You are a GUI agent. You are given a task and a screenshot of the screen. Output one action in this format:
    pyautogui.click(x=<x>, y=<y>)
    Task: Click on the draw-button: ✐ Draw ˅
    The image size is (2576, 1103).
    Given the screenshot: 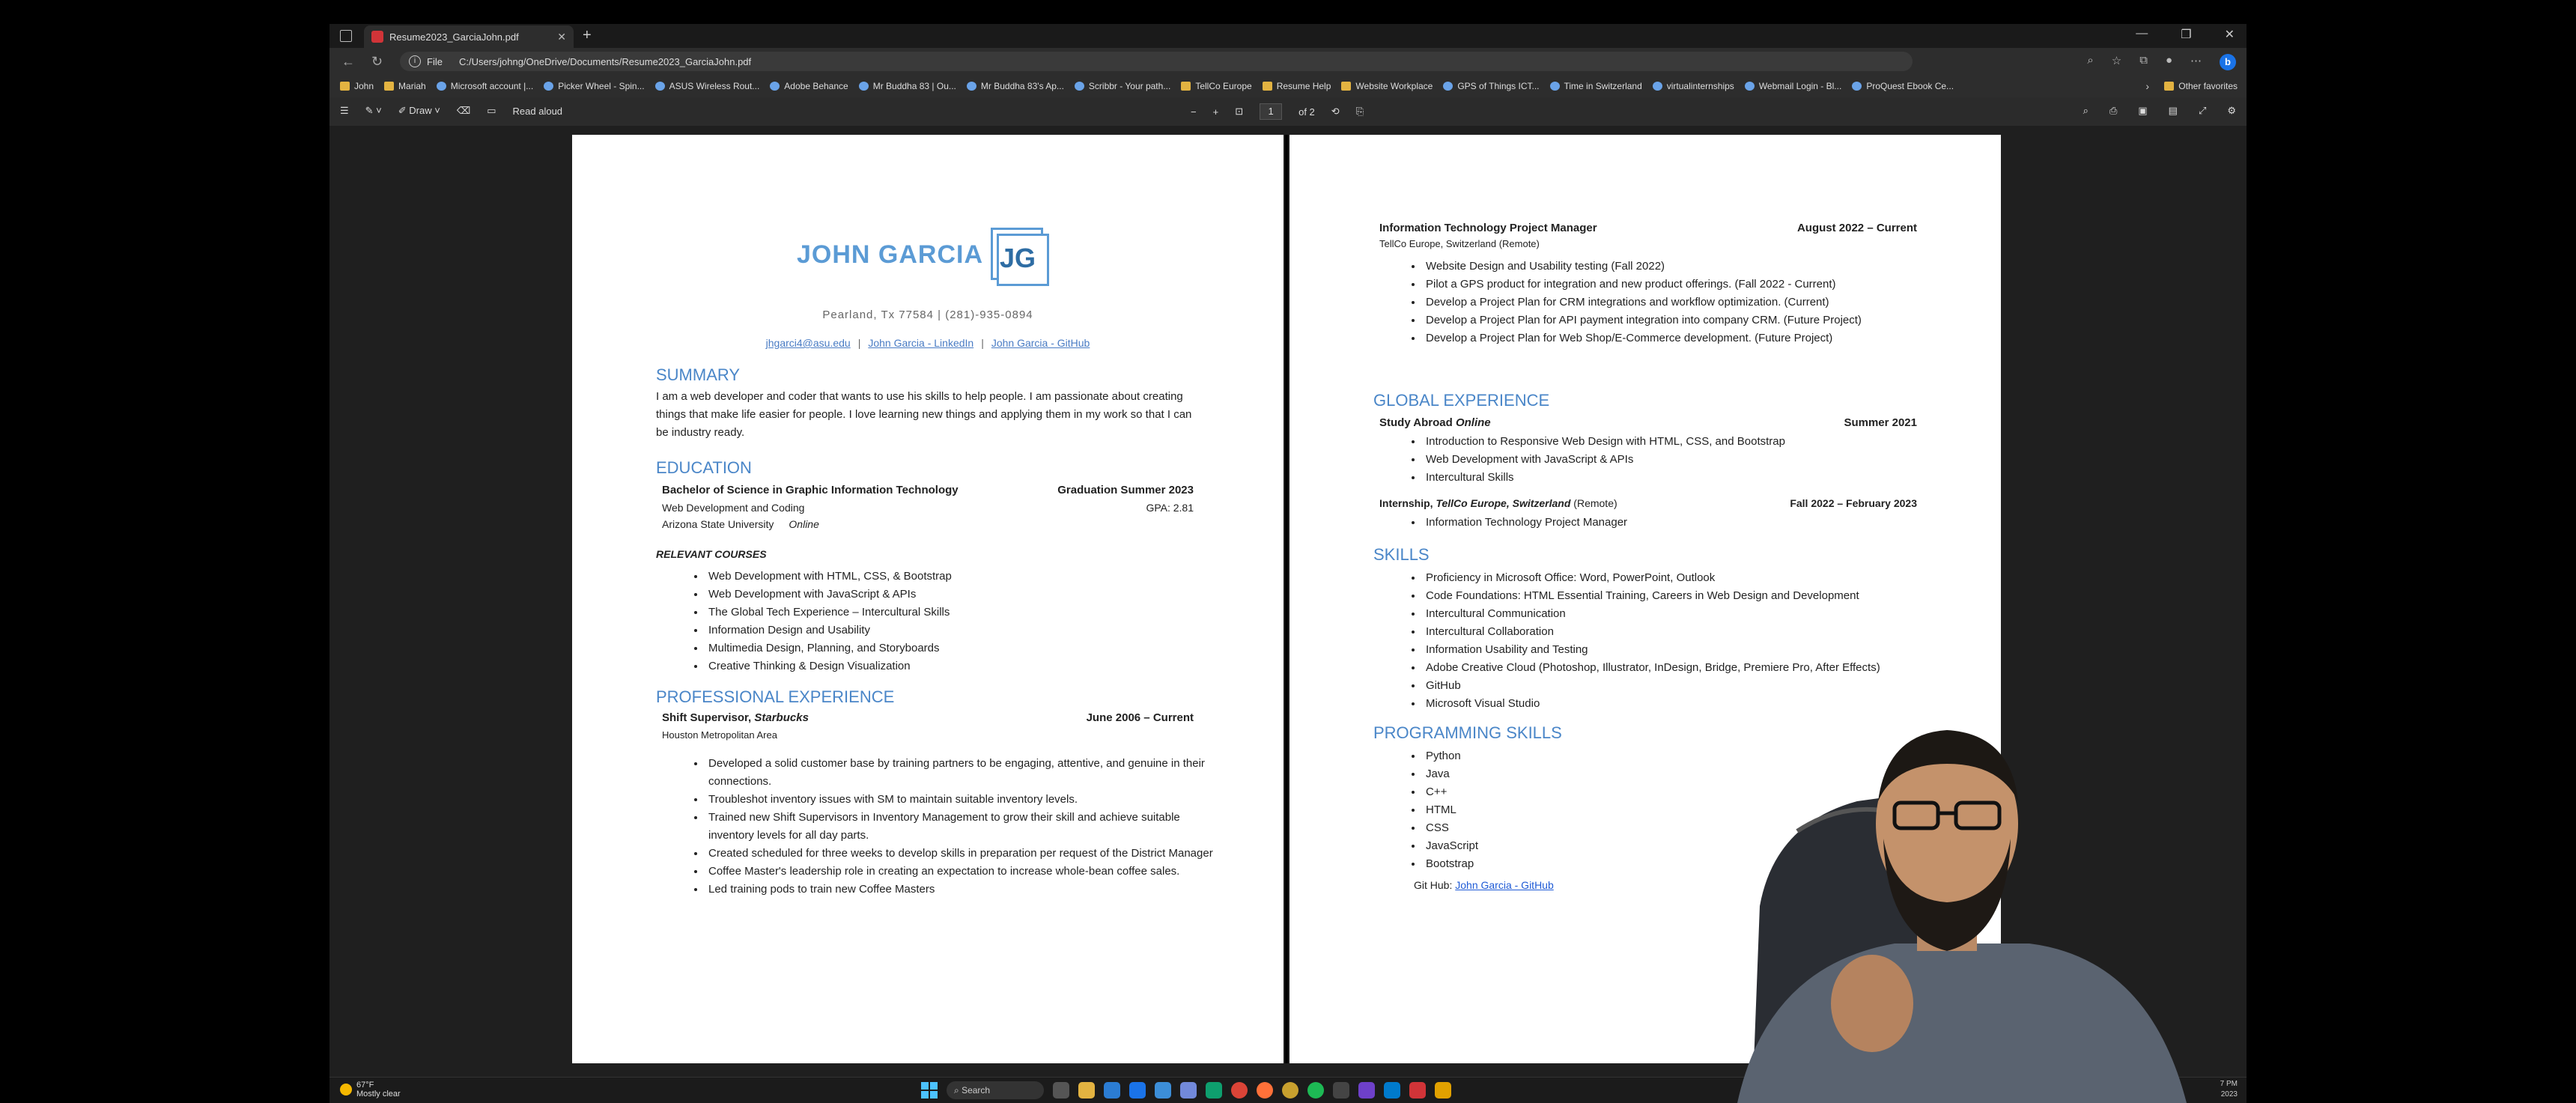 What is the action you would take?
    pyautogui.click(x=419, y=111)
    